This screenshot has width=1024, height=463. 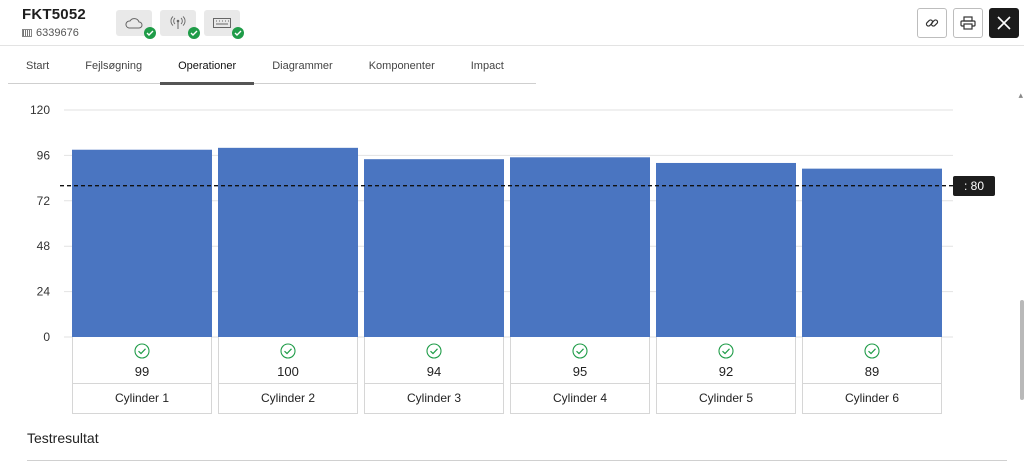 I want to click on vehicle-id: 6339676, so click(x=50, y=33).